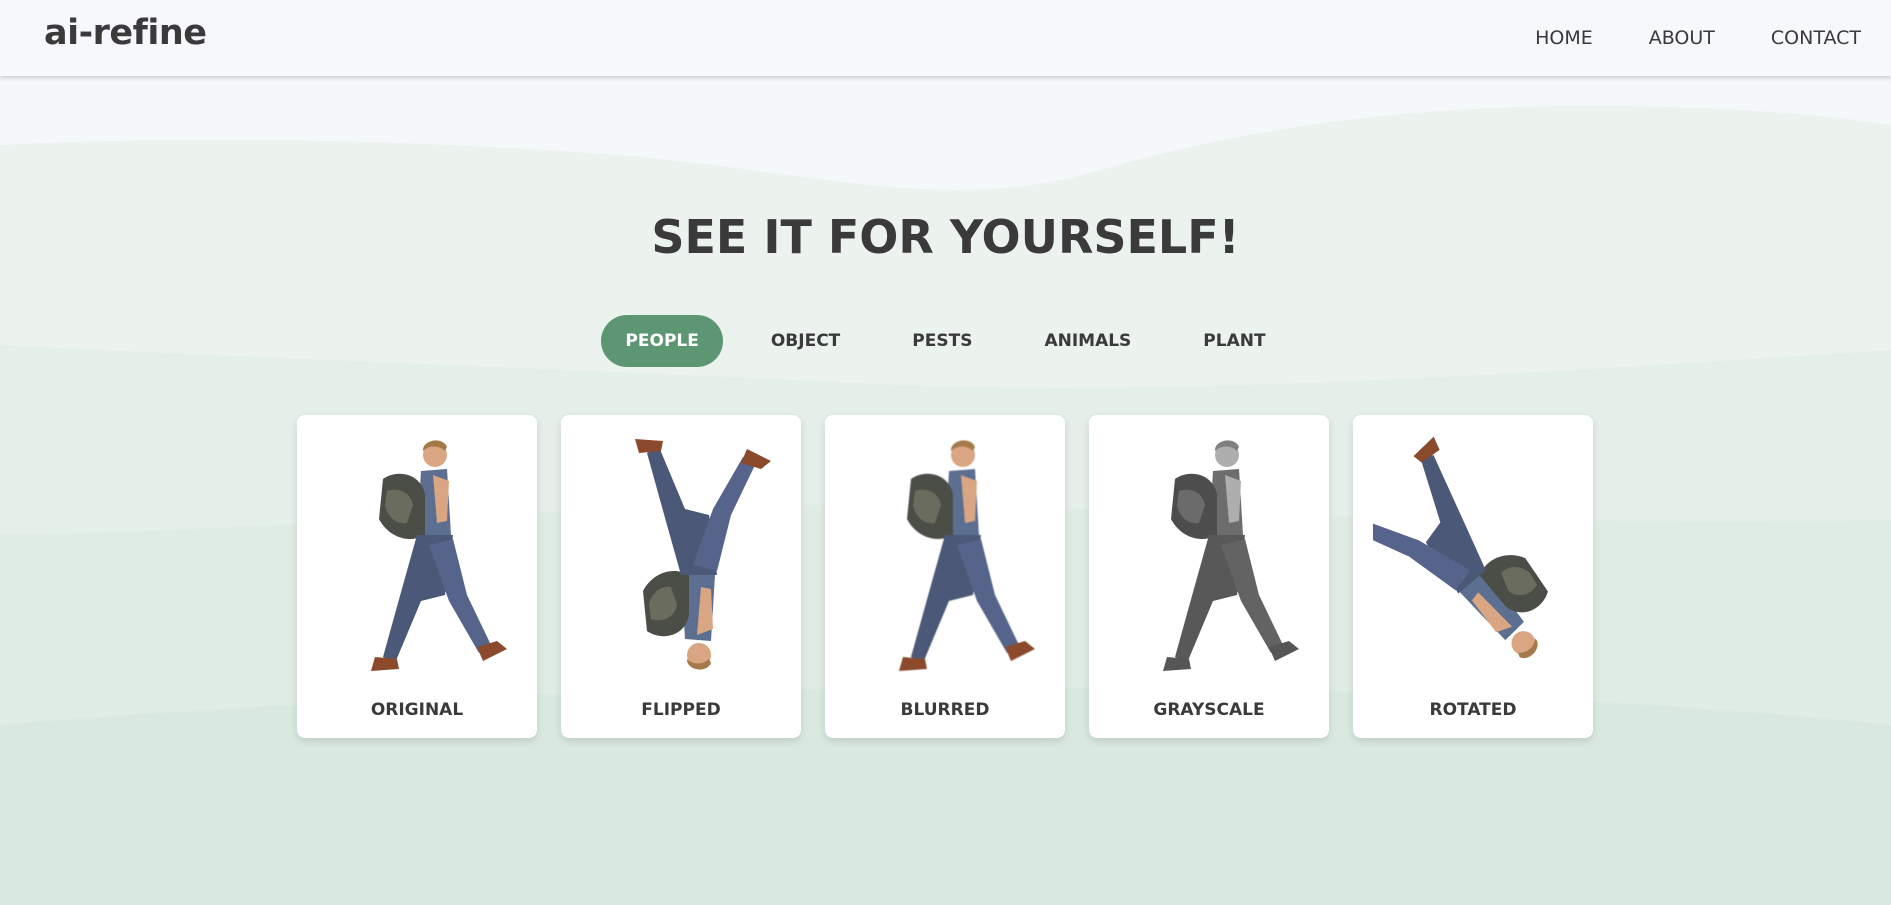  I want to click on card-label: GRAYSCALE, so click(1209, 710).